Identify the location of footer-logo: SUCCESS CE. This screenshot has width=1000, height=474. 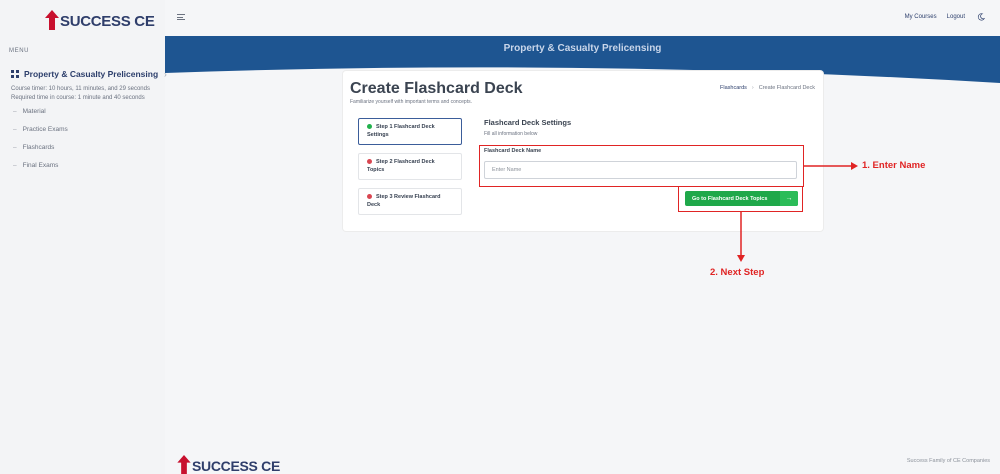
(228, 464).